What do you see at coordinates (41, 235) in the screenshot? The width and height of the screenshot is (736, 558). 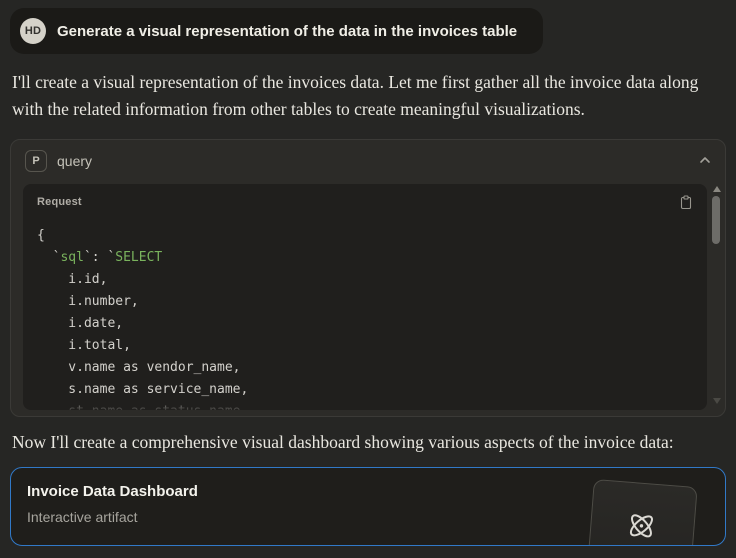 I see `code-line: {` at bounding box center [41, 235].